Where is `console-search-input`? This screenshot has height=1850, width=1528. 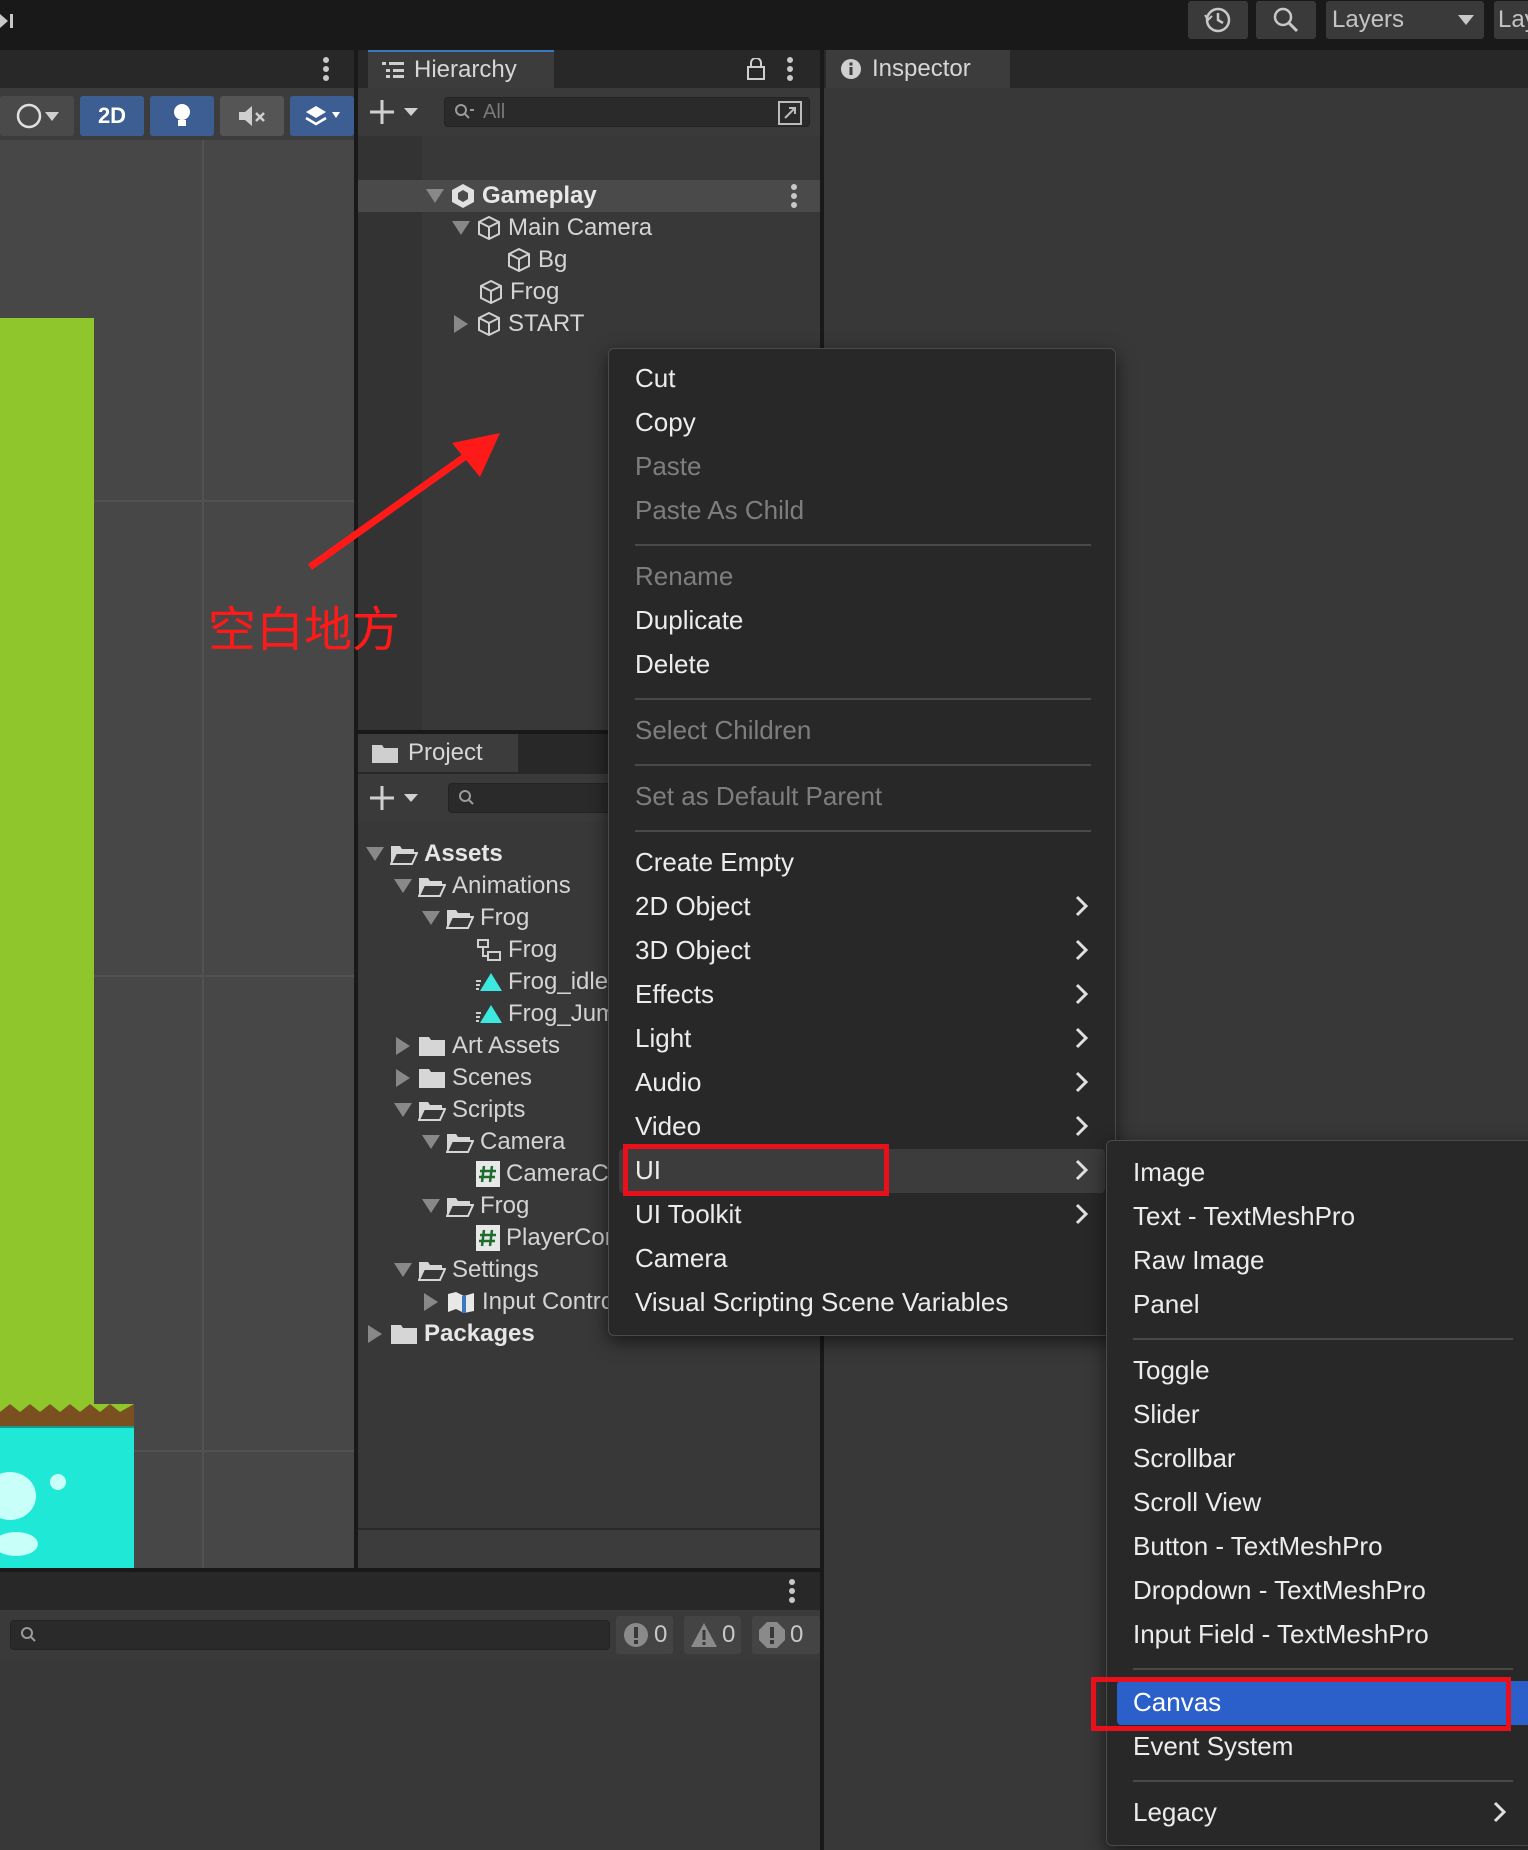
console-search-input is located at coordinates (310, 1635).